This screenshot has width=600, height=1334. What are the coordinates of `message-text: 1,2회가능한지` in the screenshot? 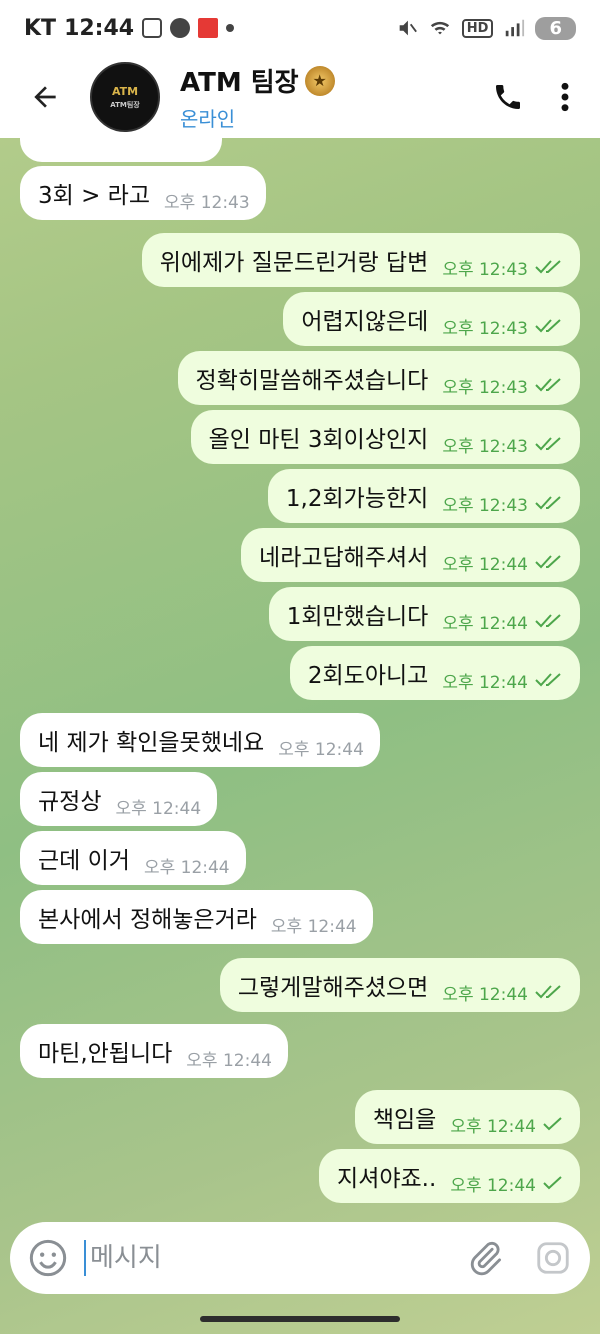 It's located at (357, 499).